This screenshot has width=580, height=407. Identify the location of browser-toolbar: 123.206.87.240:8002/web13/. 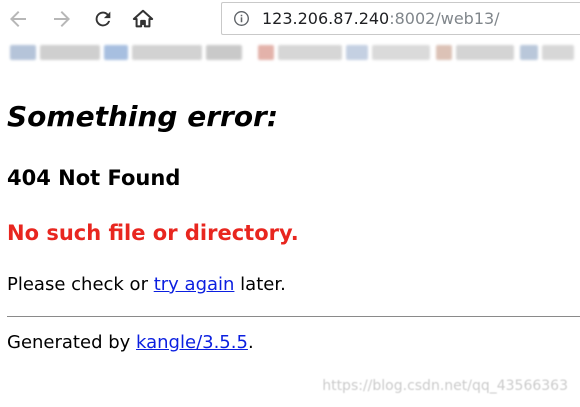
(290, 18).